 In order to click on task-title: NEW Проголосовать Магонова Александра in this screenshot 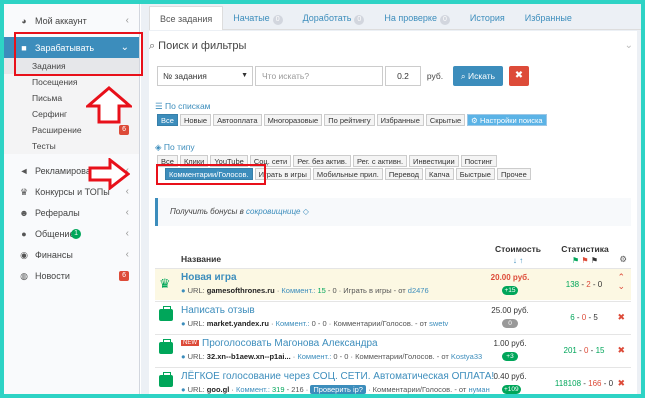, I will do `click(279, 343)`.